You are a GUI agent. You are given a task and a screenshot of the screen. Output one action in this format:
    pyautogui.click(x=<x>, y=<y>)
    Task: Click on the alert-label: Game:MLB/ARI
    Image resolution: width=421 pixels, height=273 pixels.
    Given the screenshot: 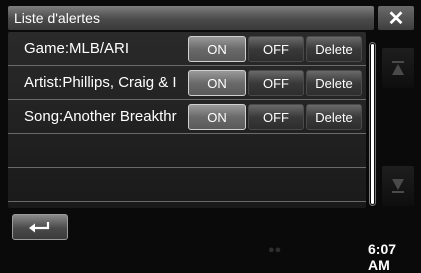 What is the action you would take?
    pyautogui.click(x=77, y=48)
    